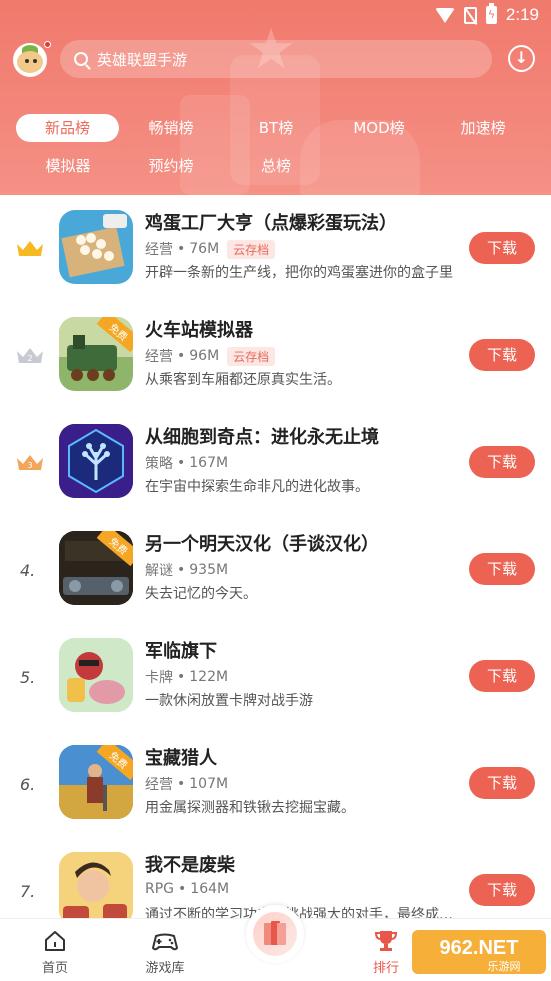 This screenshot has height=981, width=551. I want to click on cards-icon, so click(275, 933).